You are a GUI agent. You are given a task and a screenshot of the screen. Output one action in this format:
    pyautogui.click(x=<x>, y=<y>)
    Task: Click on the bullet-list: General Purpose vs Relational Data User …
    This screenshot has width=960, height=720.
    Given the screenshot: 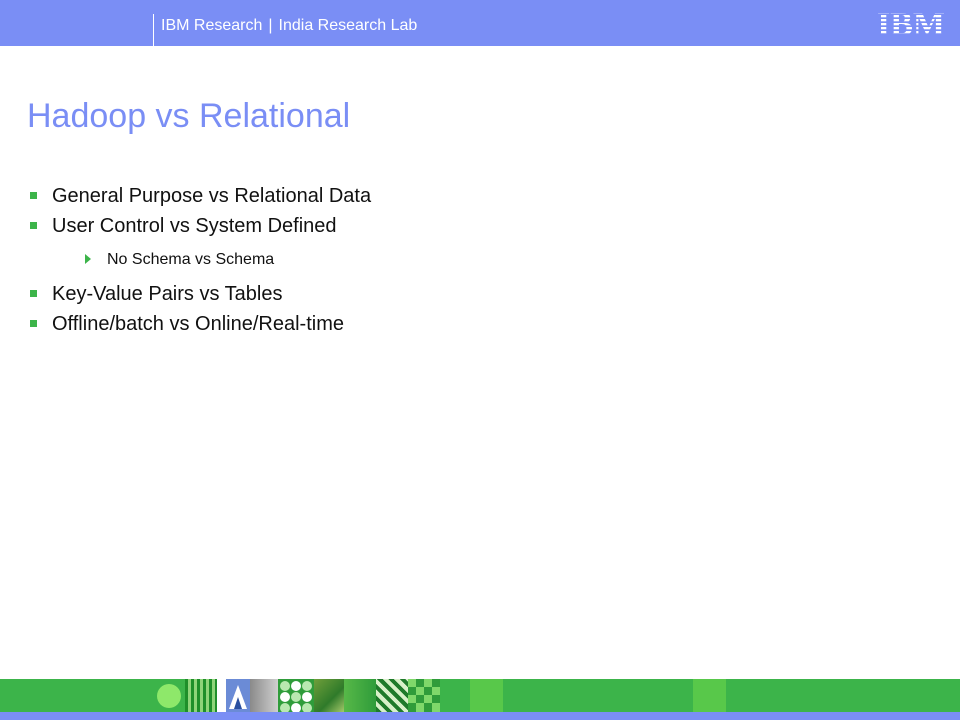 What is the action you would take?
    pyautogui.click(x=200, y=260)
    